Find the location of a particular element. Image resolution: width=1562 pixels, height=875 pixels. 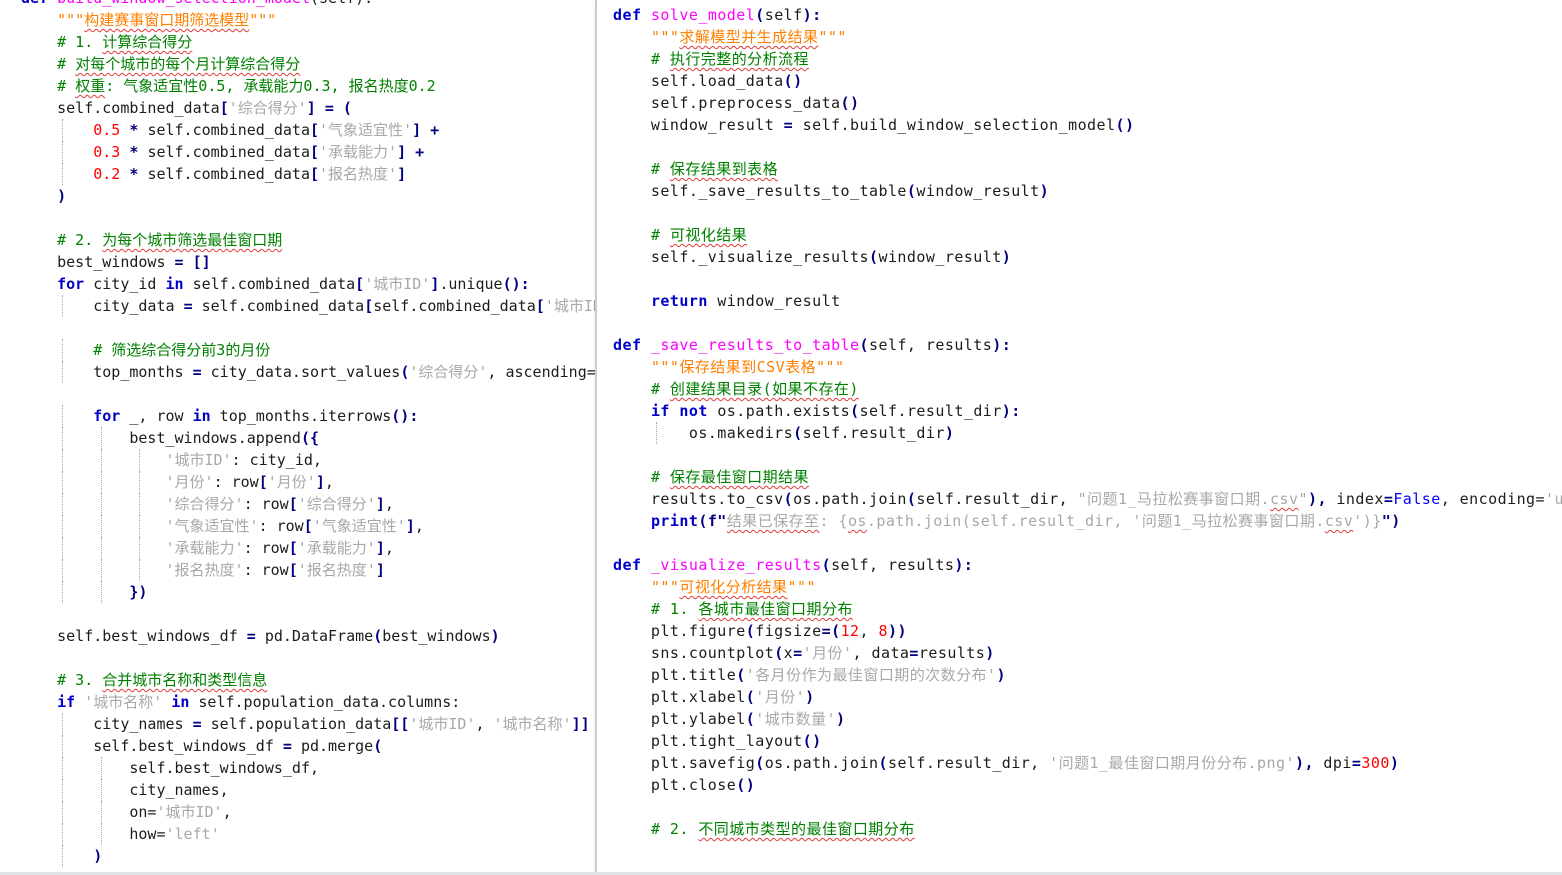

code-line: # 2. 不同城市类型的最佳窗口期分布 is located at coordinates (1087, 829).